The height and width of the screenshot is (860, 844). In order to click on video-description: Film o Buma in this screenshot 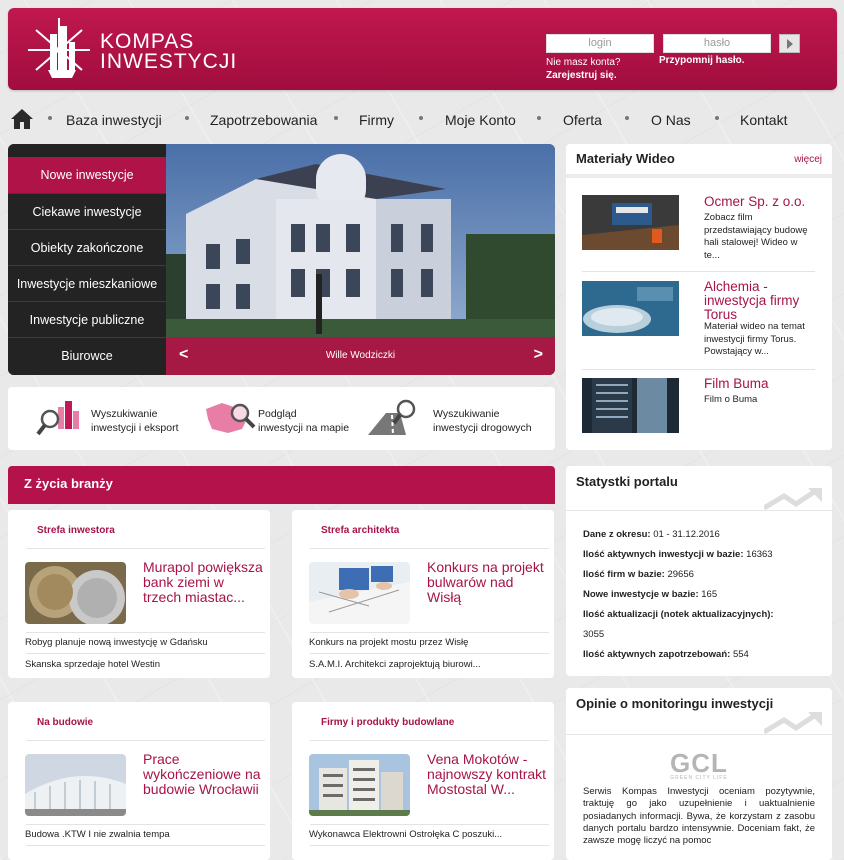, I will do `click(731, 399)`.